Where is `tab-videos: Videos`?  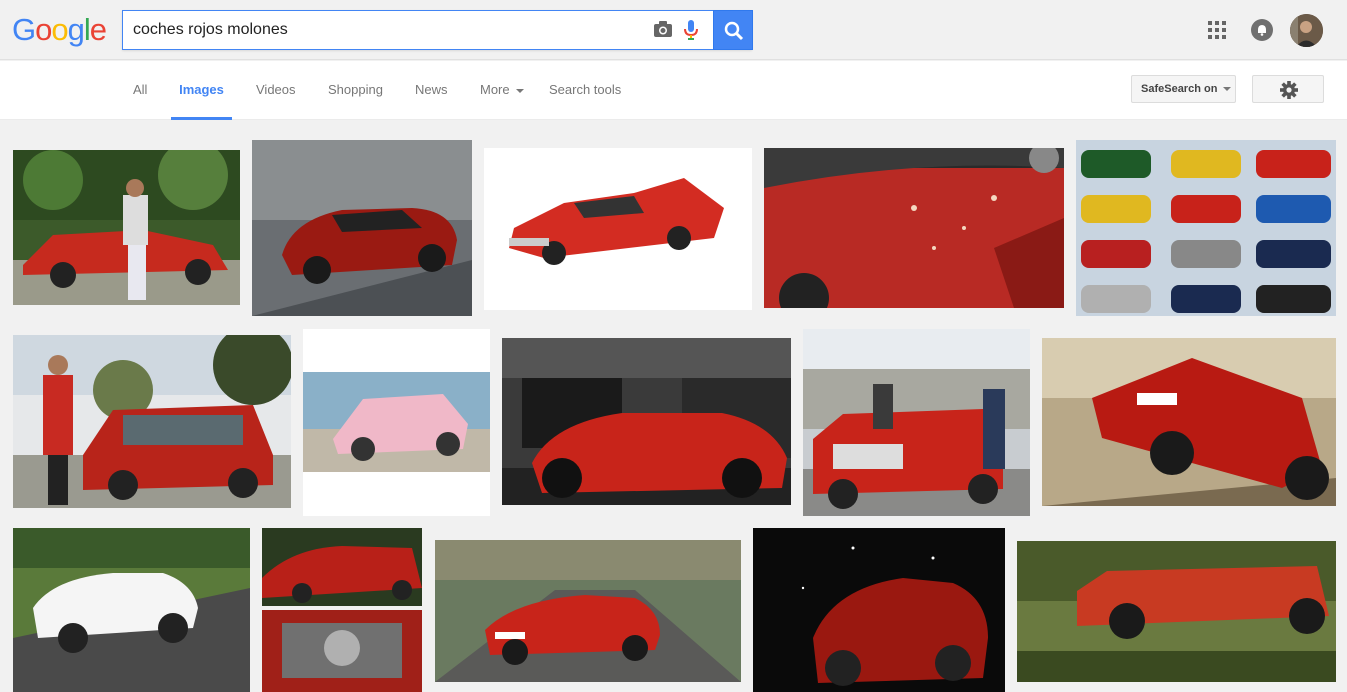
tab-videos: Videos is located at coordinates (276, 90).